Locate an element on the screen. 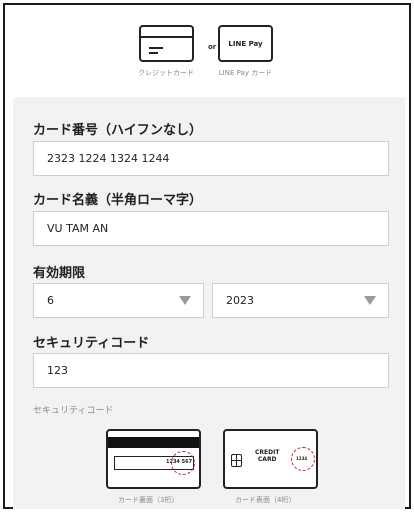 This screenshot has width=414, height=512. card-back-illustration: 1234 567 is located at coordinates (153, 459).